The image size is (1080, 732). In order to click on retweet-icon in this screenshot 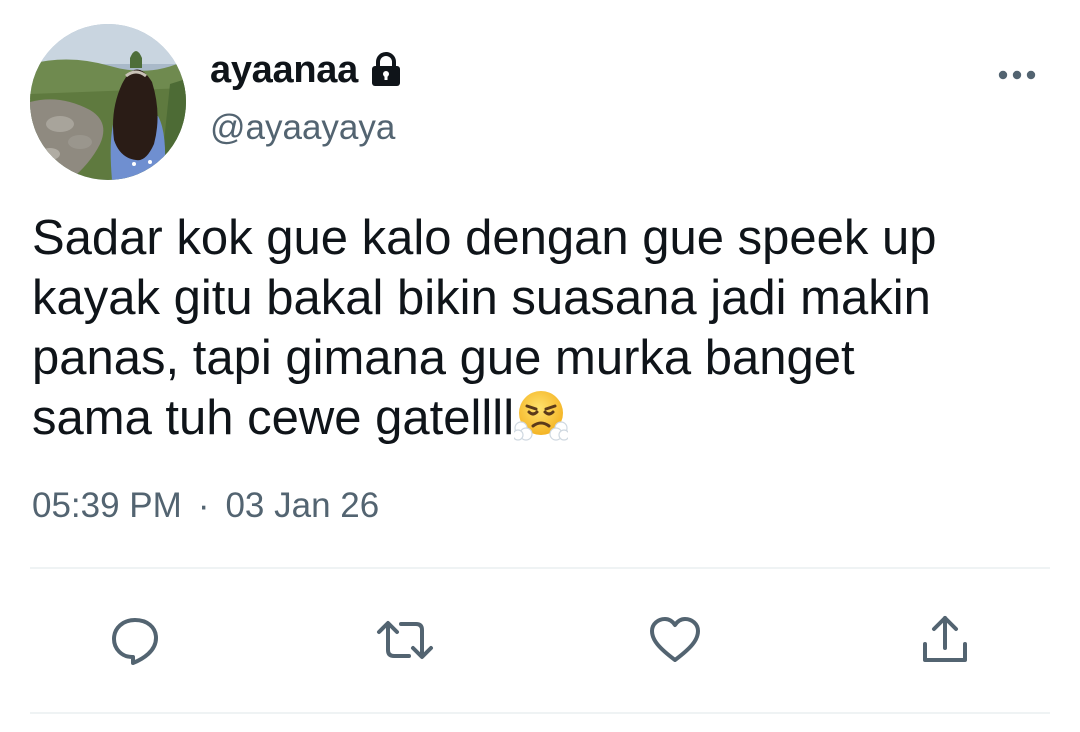, I will do `click(405, 642)`.